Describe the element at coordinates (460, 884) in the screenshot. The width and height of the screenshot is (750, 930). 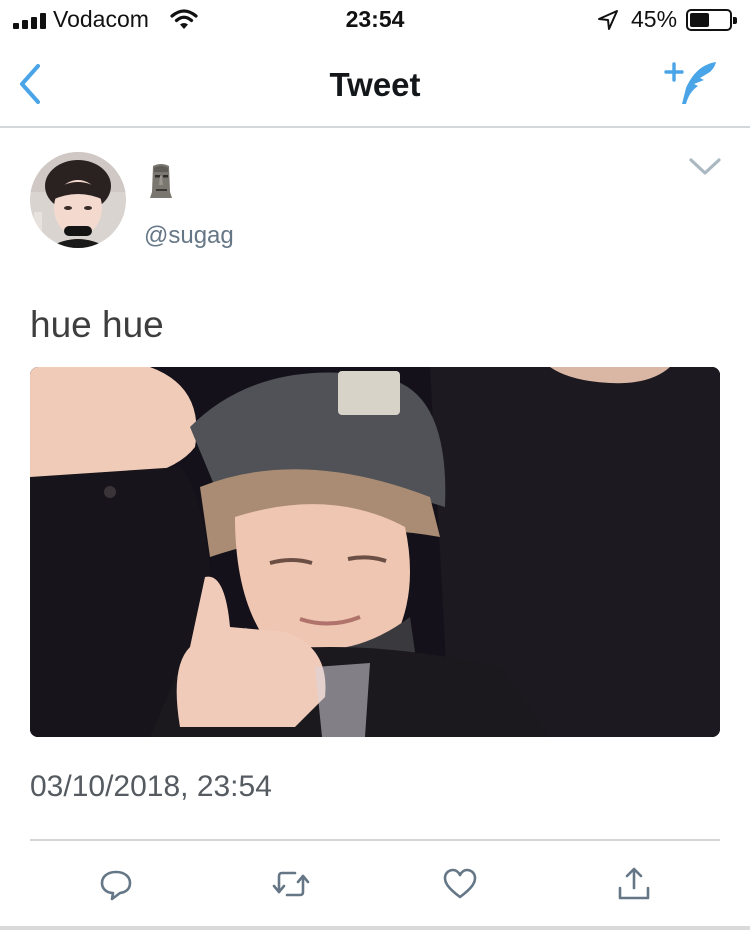
I see `heart-icon` at that location.